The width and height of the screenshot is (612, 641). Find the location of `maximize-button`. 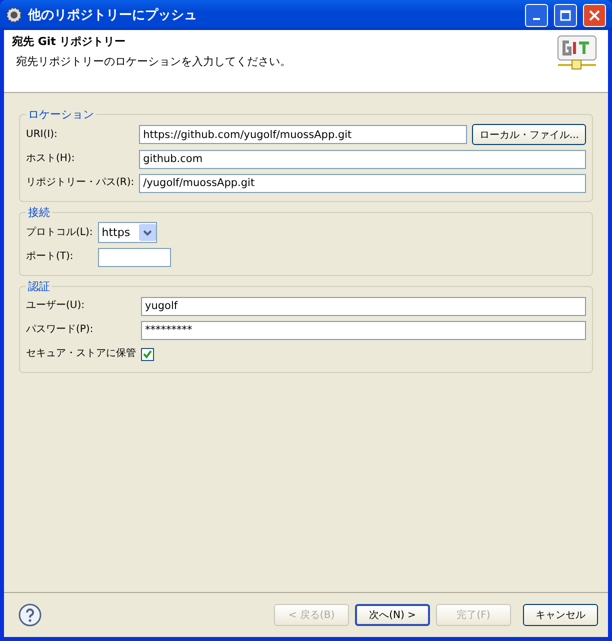

maximize-button is located at coordinates (565, 15).